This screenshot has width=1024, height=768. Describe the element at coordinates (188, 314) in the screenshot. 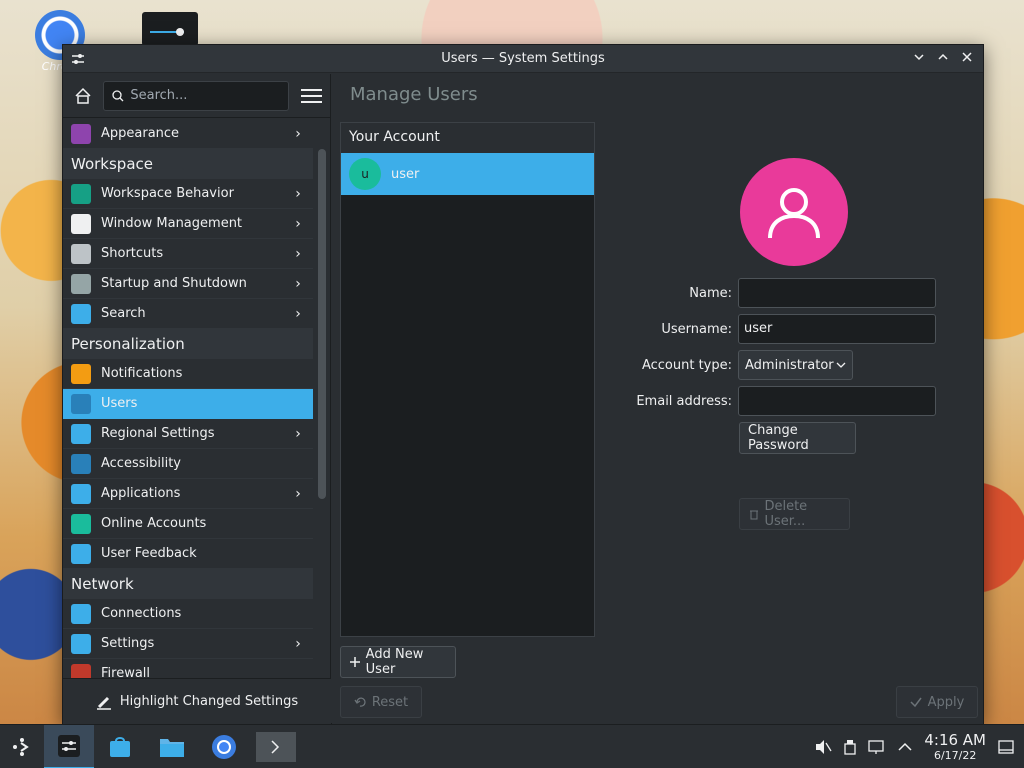

I see `sidebar-item-search: Search ›` at that location.